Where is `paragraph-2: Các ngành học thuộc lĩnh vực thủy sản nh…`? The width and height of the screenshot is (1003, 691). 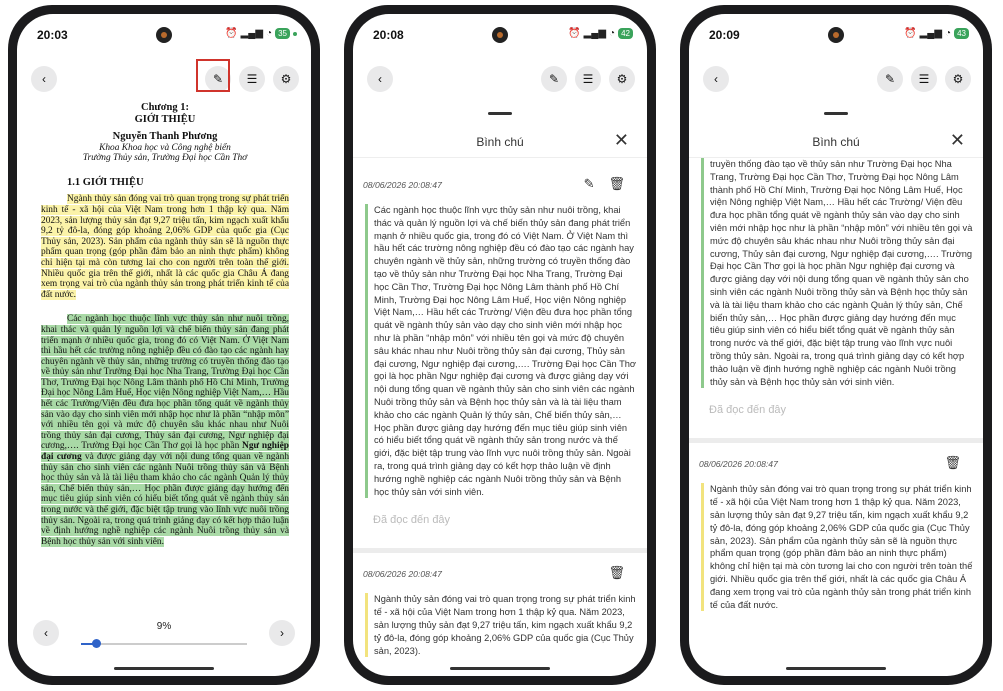 paragraph-2: Các ngành học thuộc lĩnh vực thủy sản nh… is located at coordinates (165, 430).